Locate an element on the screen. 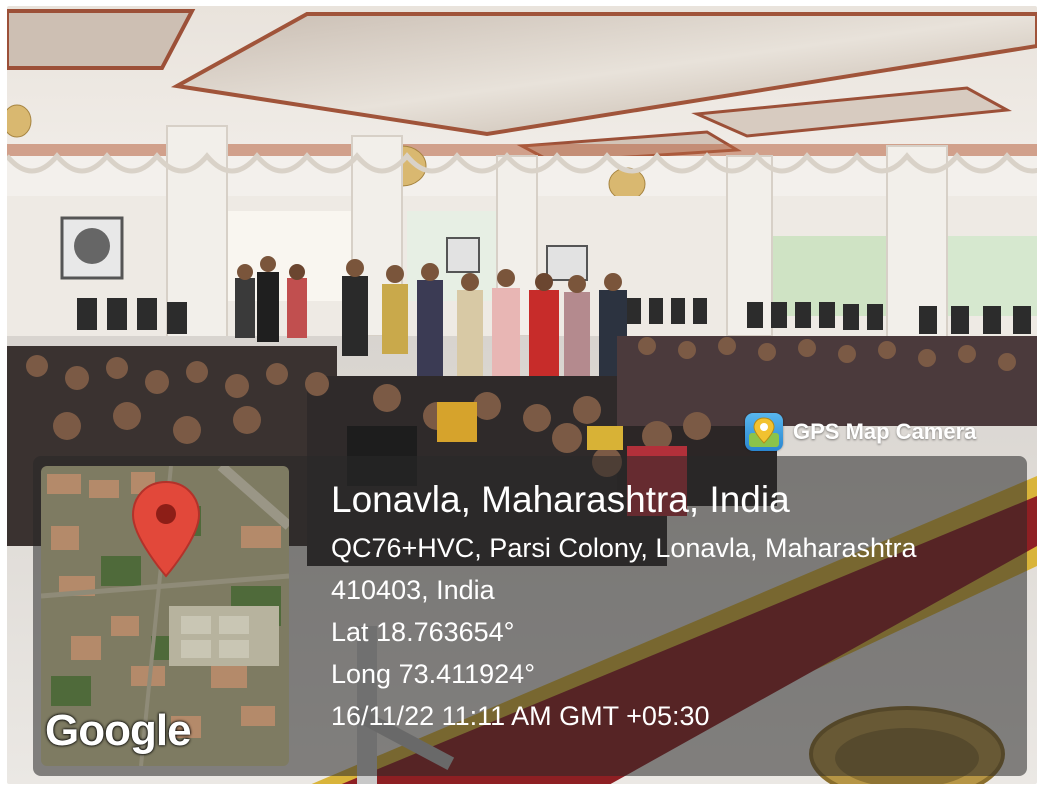 Image resolution: width=1044 pixels, height=790 pixels. satellite-map-thumbnail: Google is located at coordinates (165, 616).